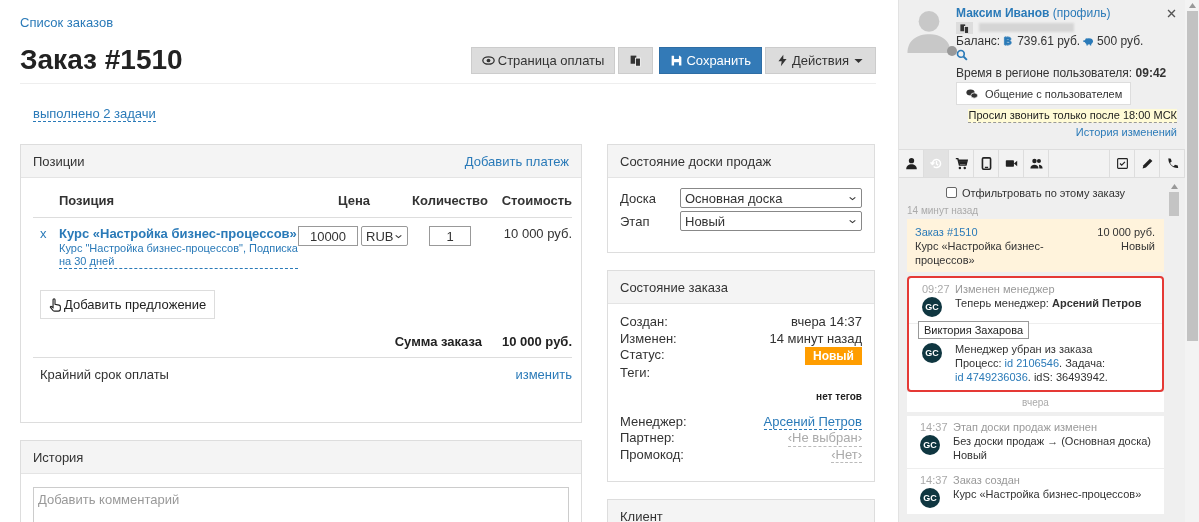 The height and width of the screenshot is (522, 1199). Describe the element at coordinates (1081, 13) in the screenshot. I see `profile-link: (профиль)` at that location.